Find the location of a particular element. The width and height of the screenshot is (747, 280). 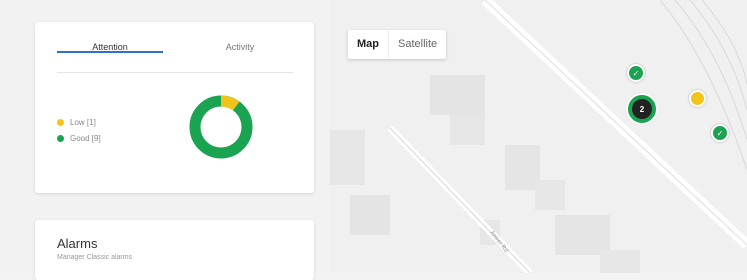

tab-activity: Activity is located at coordinates (240, 47).